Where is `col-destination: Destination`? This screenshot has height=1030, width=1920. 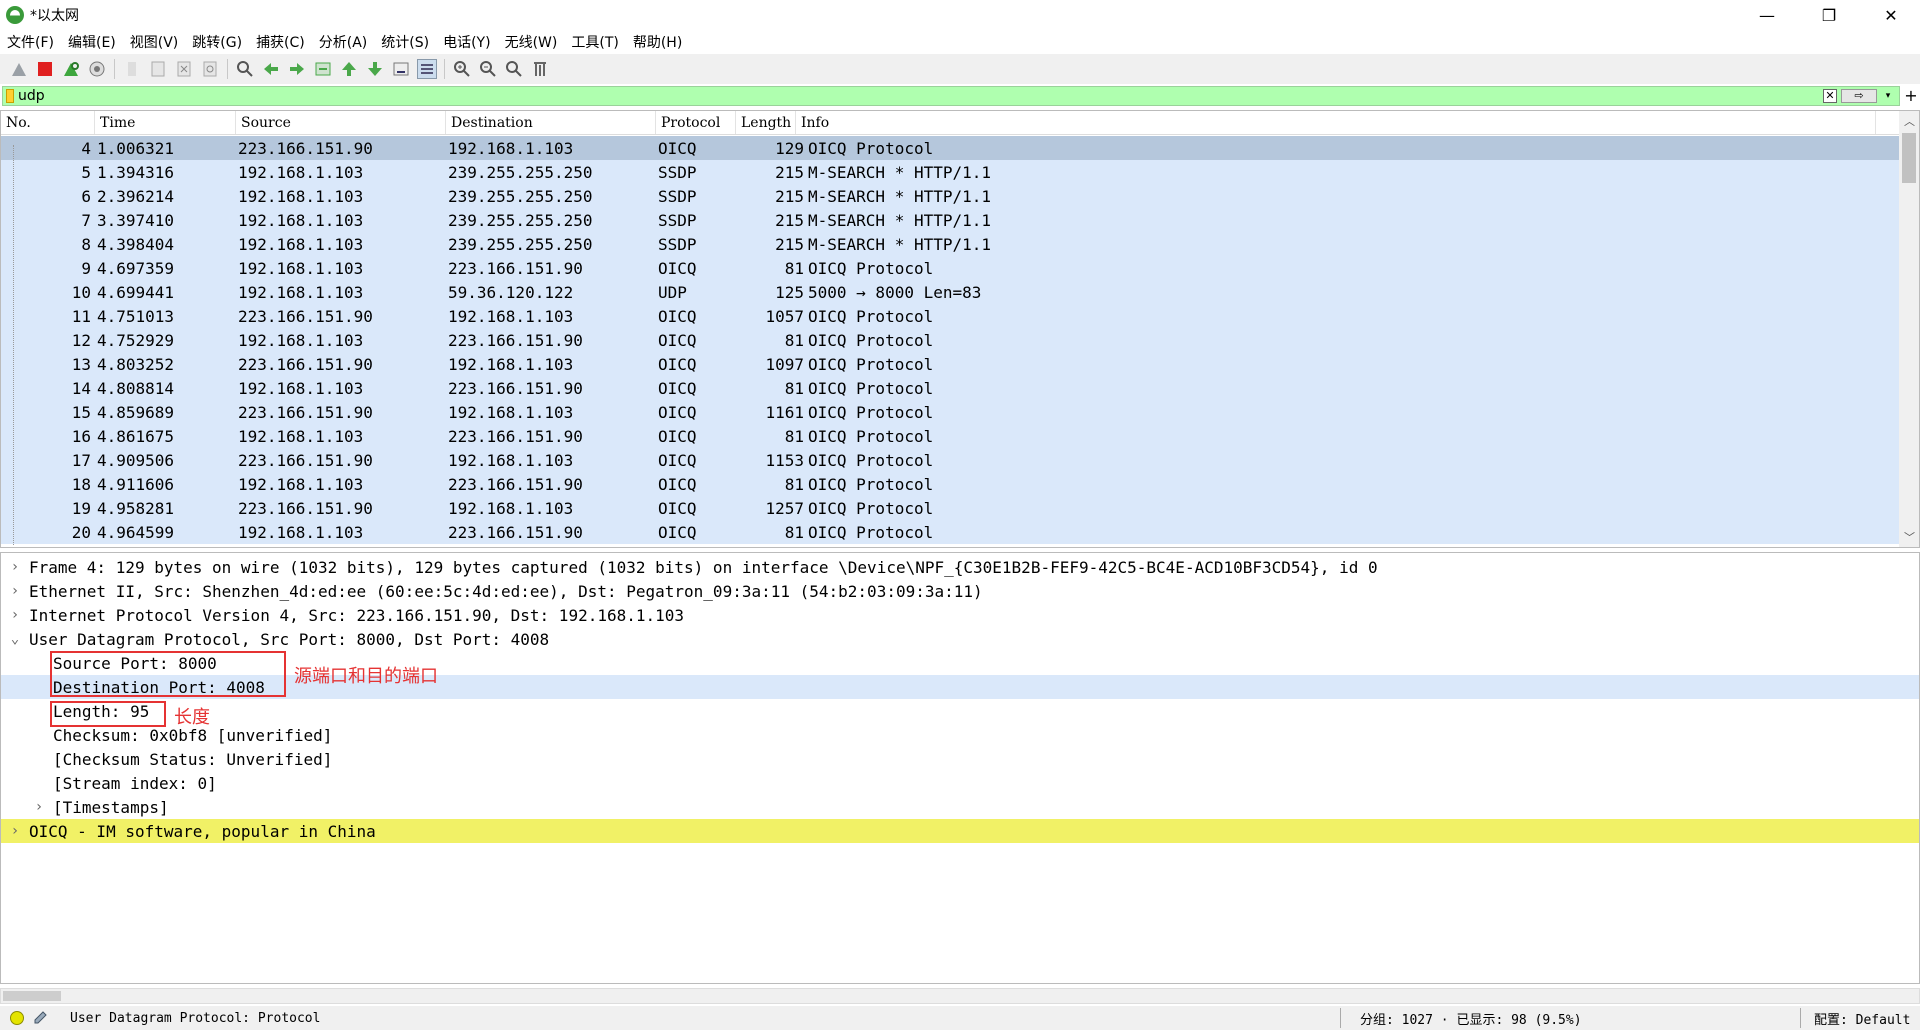 col-destination: Destination is located at coordinates (551, 122).